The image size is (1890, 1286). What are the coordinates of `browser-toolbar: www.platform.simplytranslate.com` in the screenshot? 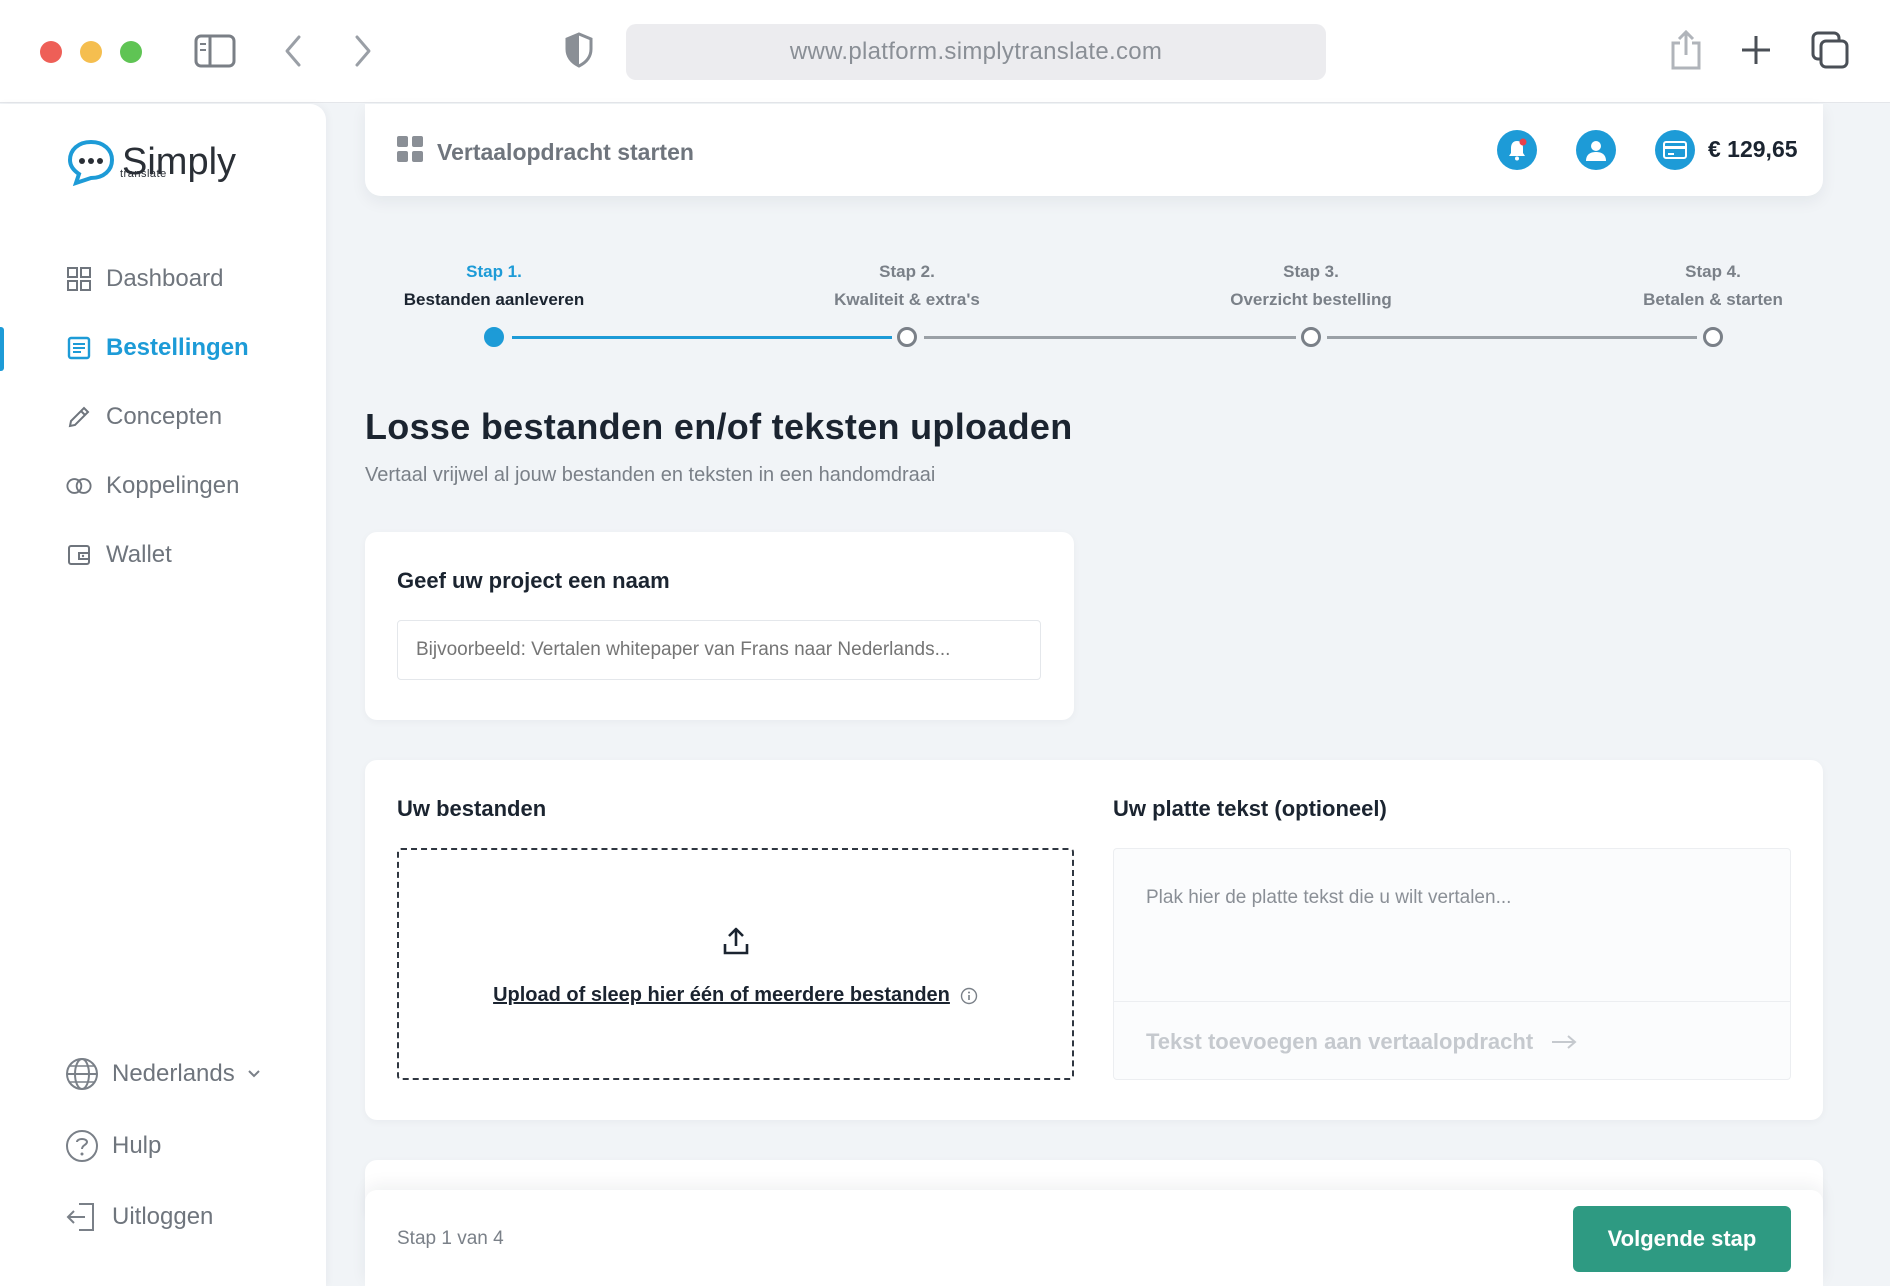 It's located at (945, 51).